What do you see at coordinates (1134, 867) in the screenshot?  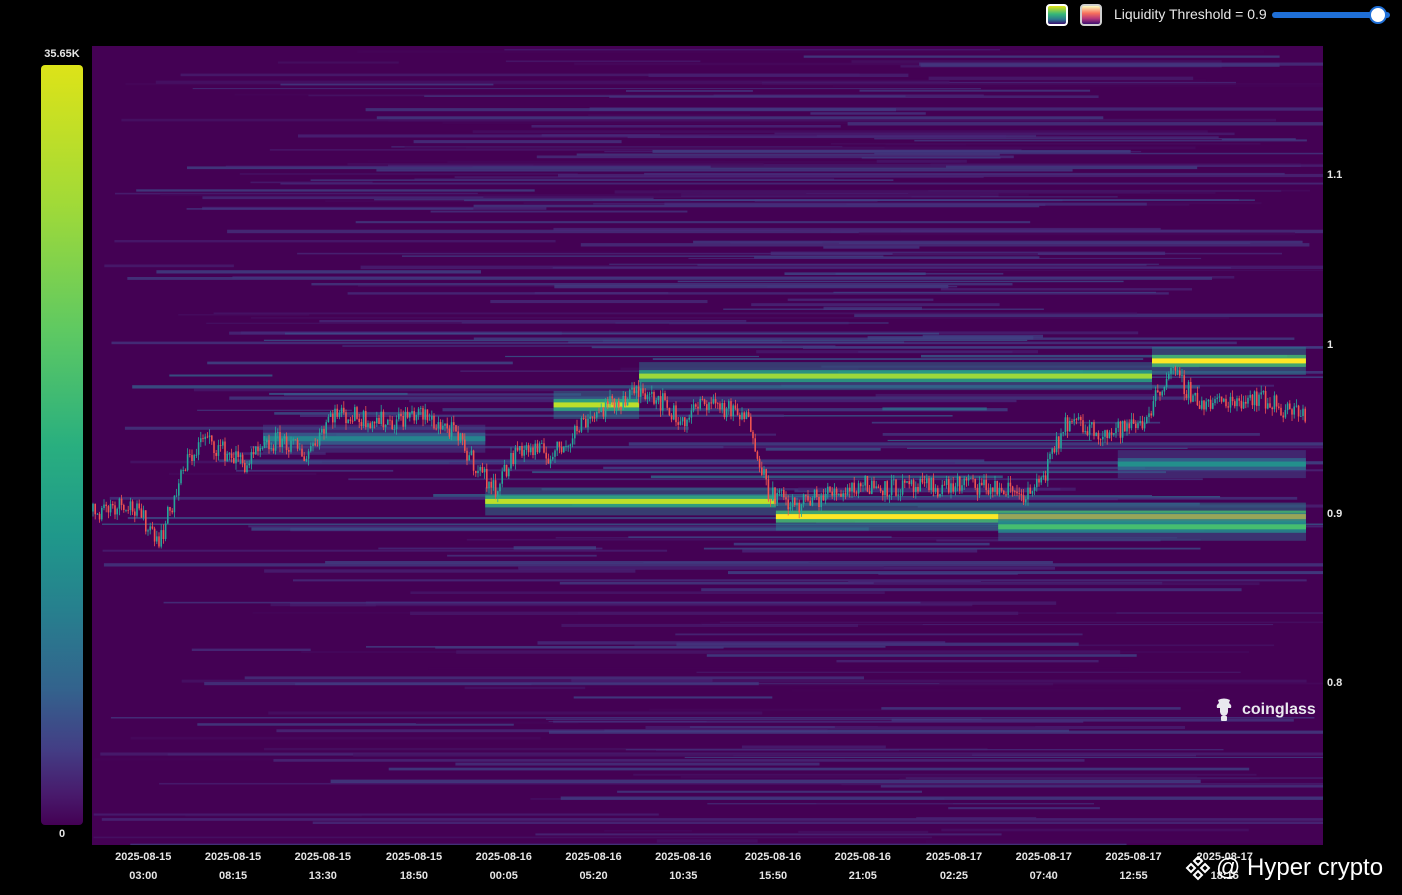 I see `x-tick-label: 2025-08-17 12:55` at bounding box center [1134, 867].